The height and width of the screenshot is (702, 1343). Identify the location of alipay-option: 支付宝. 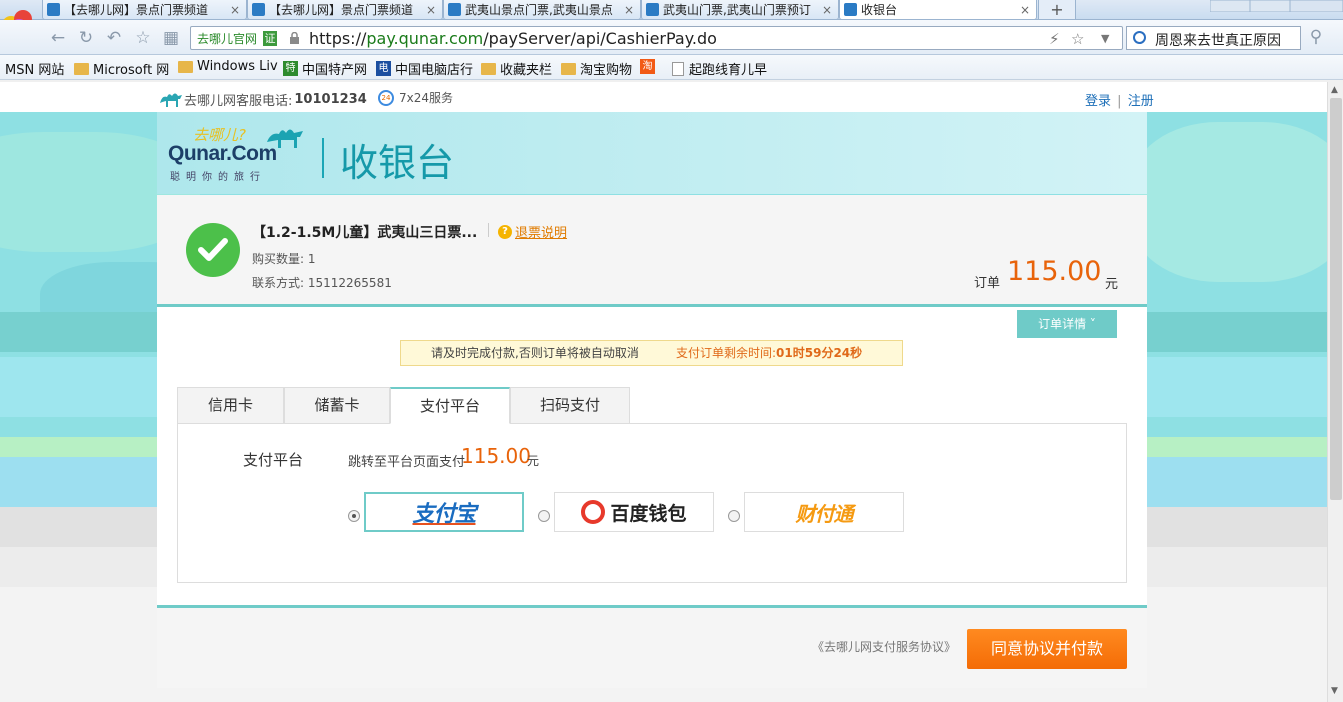
(444, 512).